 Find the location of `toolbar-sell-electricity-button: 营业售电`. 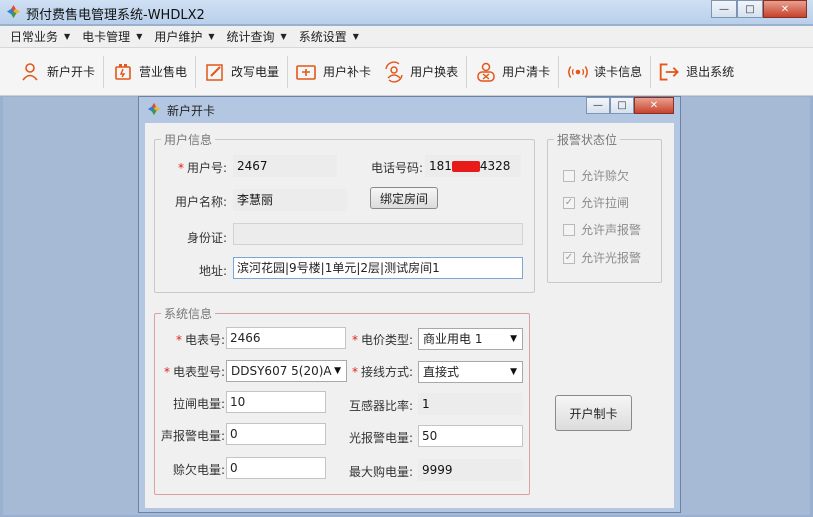

toolbar-sell-electricity-button: 营业售电 is located at coordinates (149, 72).